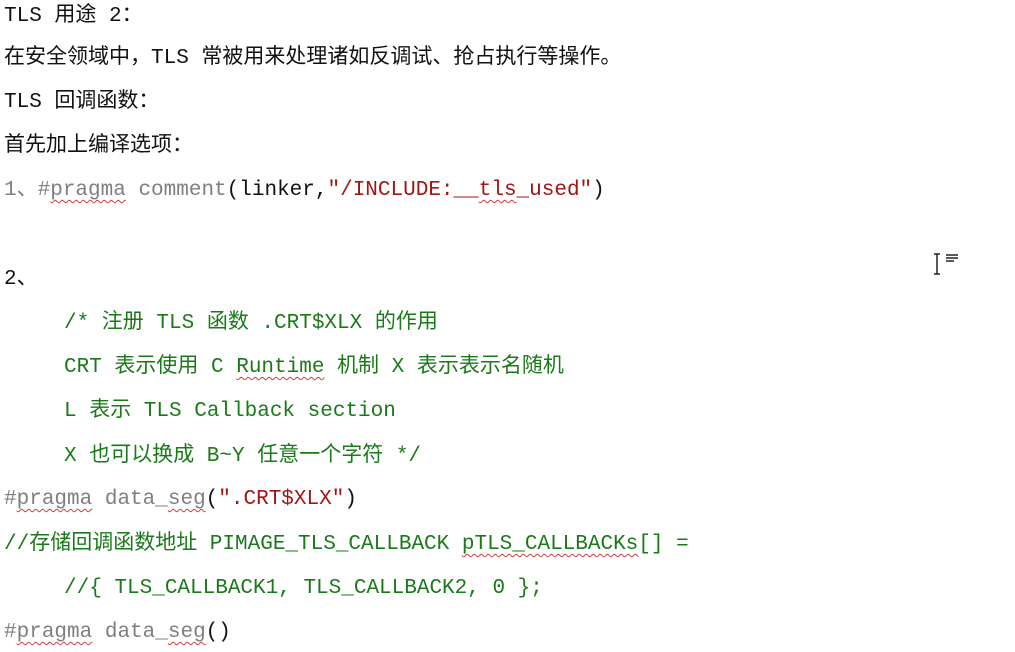 The height and width of the screenshot is (652, 1015). I want to click on list-number: 1、, so click(21, 190).